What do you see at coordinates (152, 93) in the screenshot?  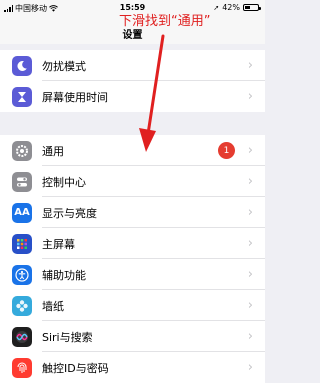 I see `annotation-arrow-icon` at bounding box center [152, 93].